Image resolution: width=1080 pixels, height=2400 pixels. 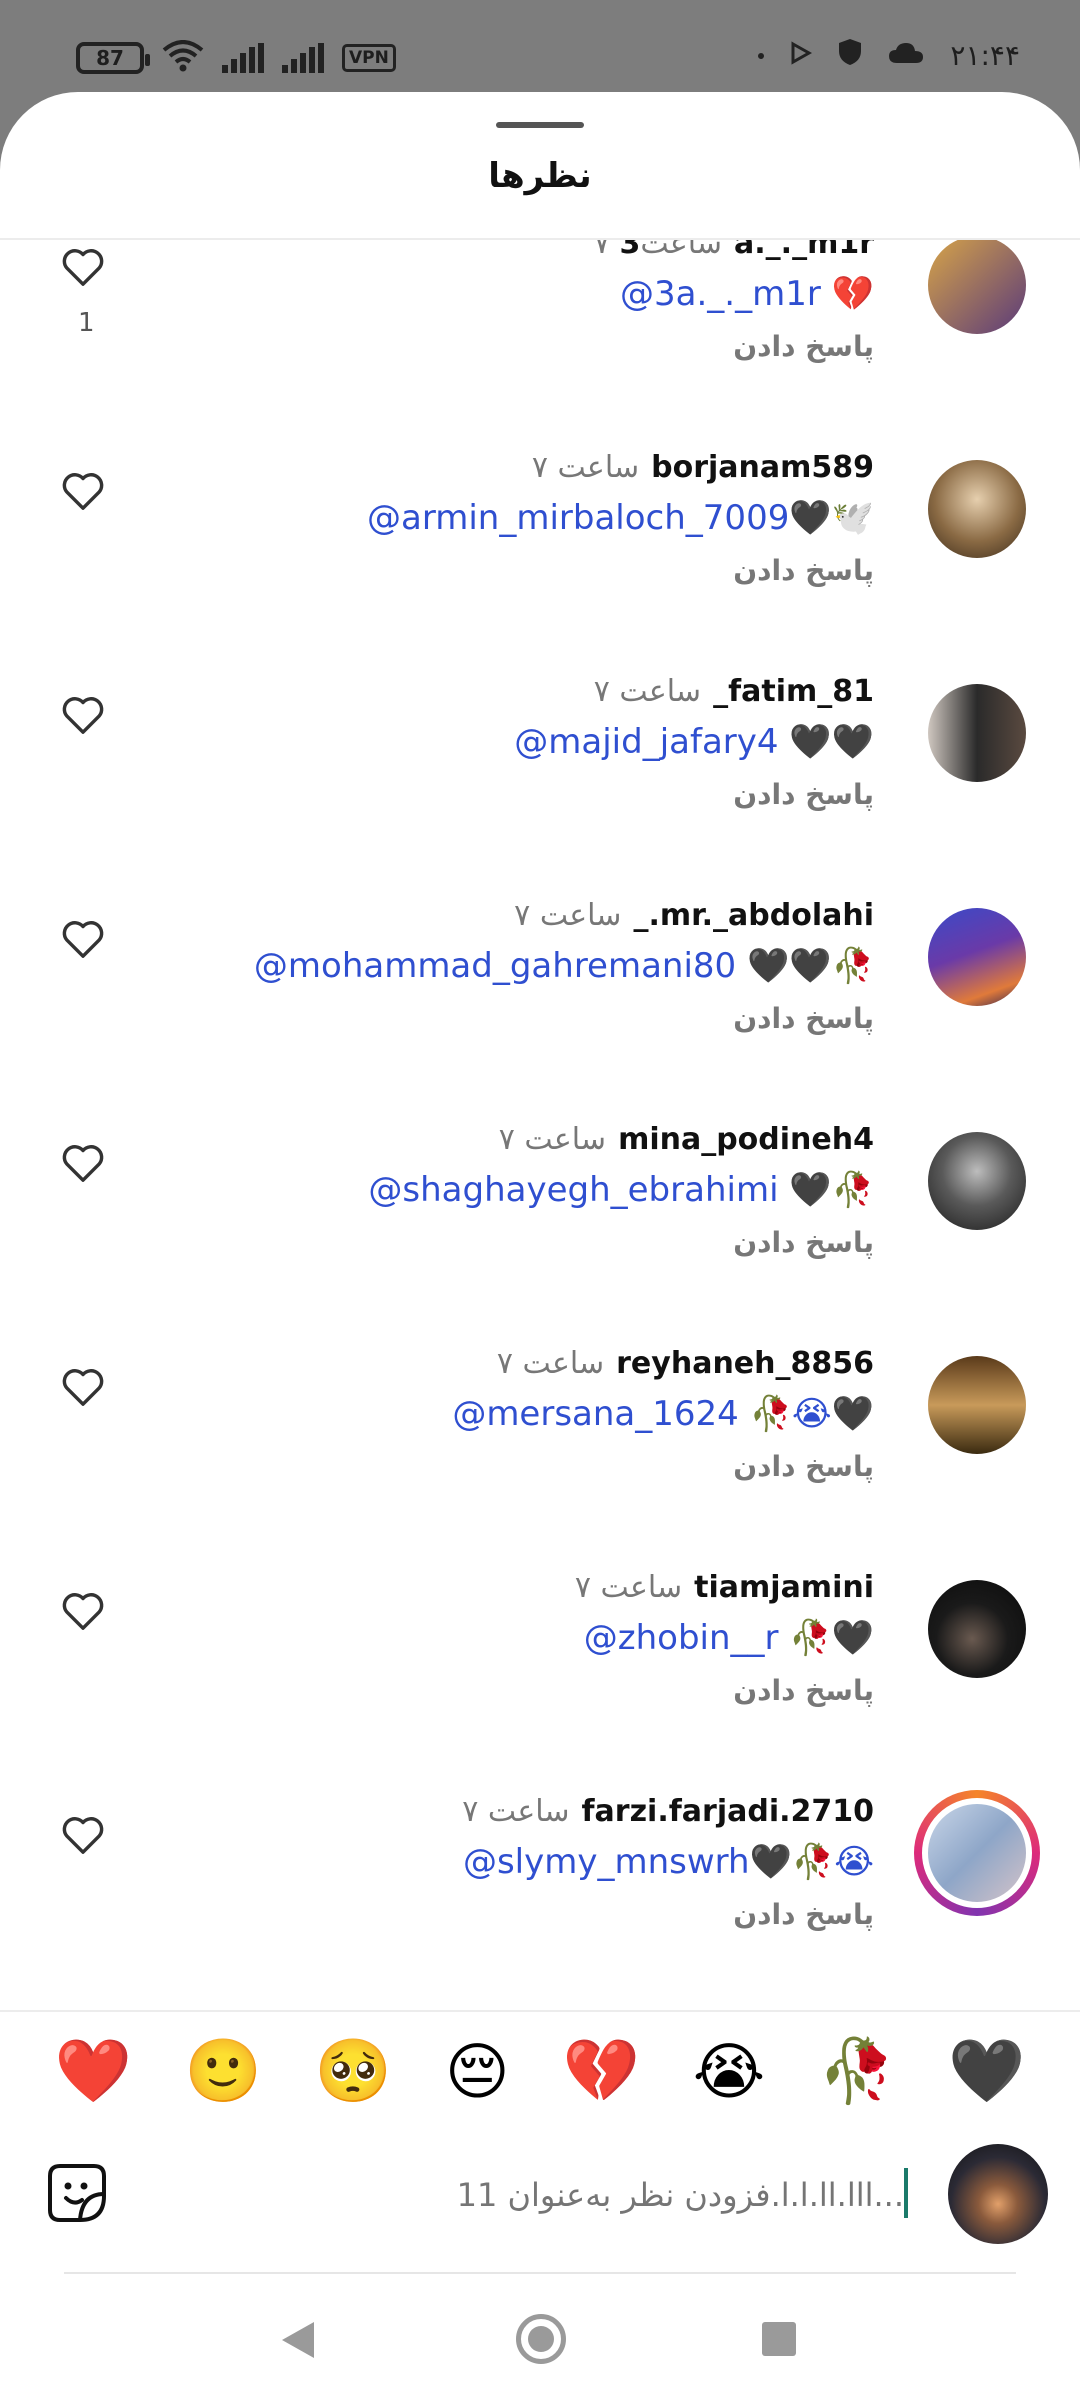 What do you see at coordinates (298, 2340) in the screenshot?
I see `back-triangle-icon` at bounding box center [298, 2340].